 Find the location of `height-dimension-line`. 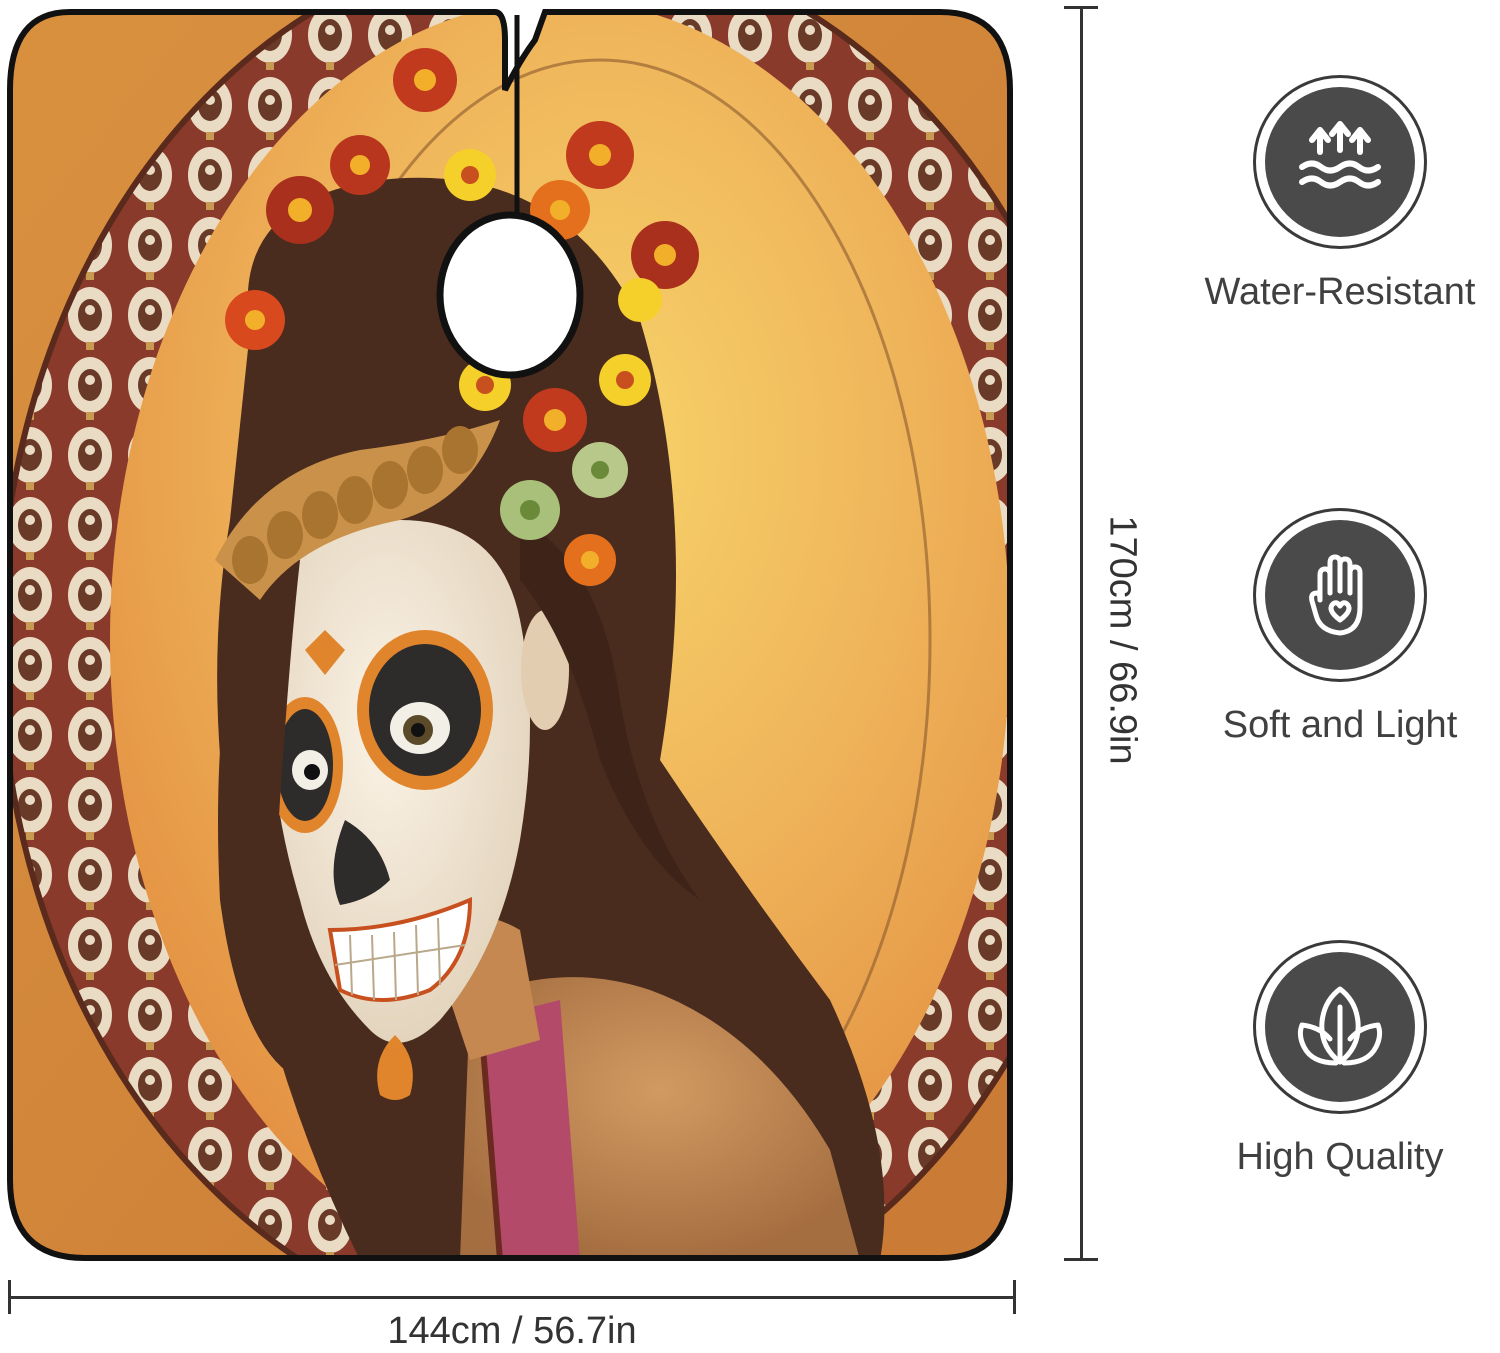

height-dimension-line is located at coordinates (1081, 633).